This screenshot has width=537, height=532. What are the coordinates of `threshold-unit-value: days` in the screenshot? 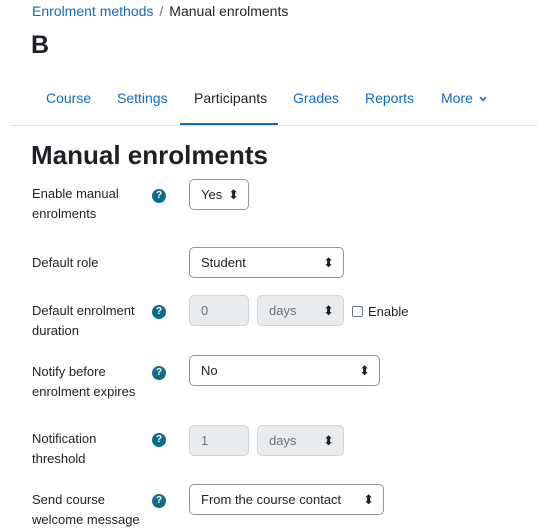 It's located at (283, 440).